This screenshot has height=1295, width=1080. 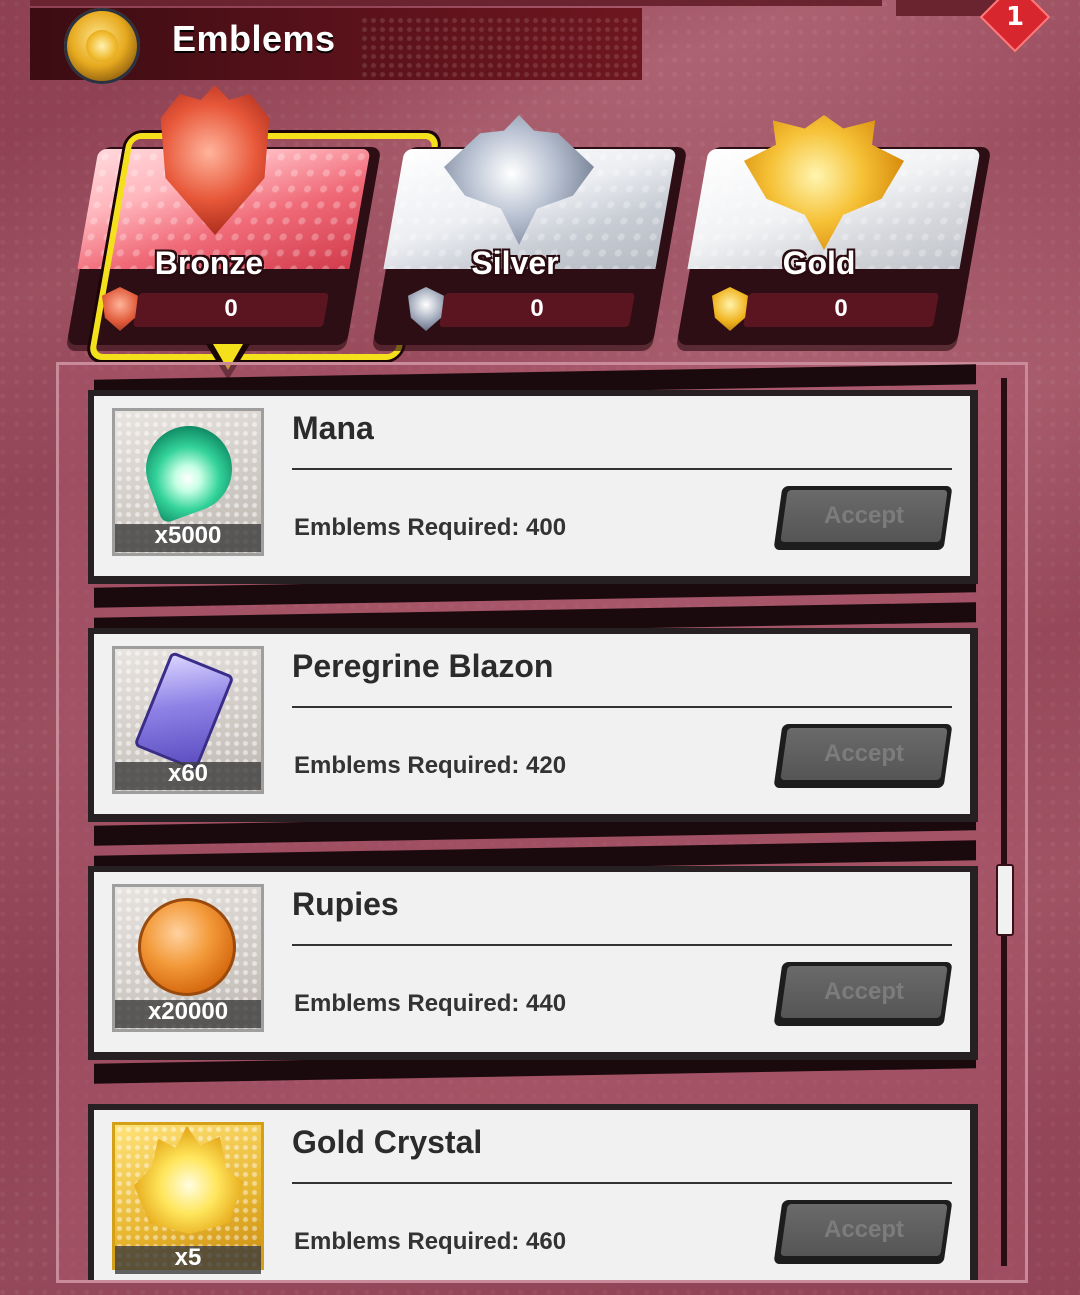 What do you see at coordinates (430, 765) in the screenshot?
I see `reward-requirement: Emblems Required: 420` at bounding box center [430, 765].